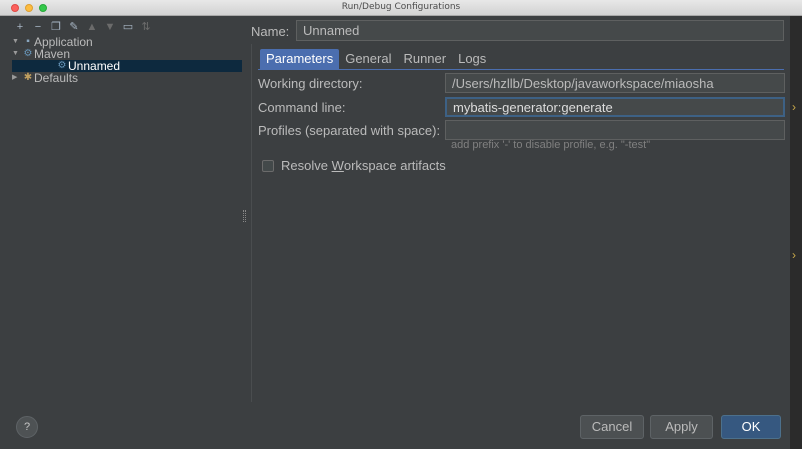 Image resolution: width=802 pixels, height=449 pixels. What do you see at coordinates (83, 27) in the screenshot?
I see `tree-toolbar: + − ❐ ✎ ▲ ▼ ▭ ⇅` at bounding box center [83, 27].